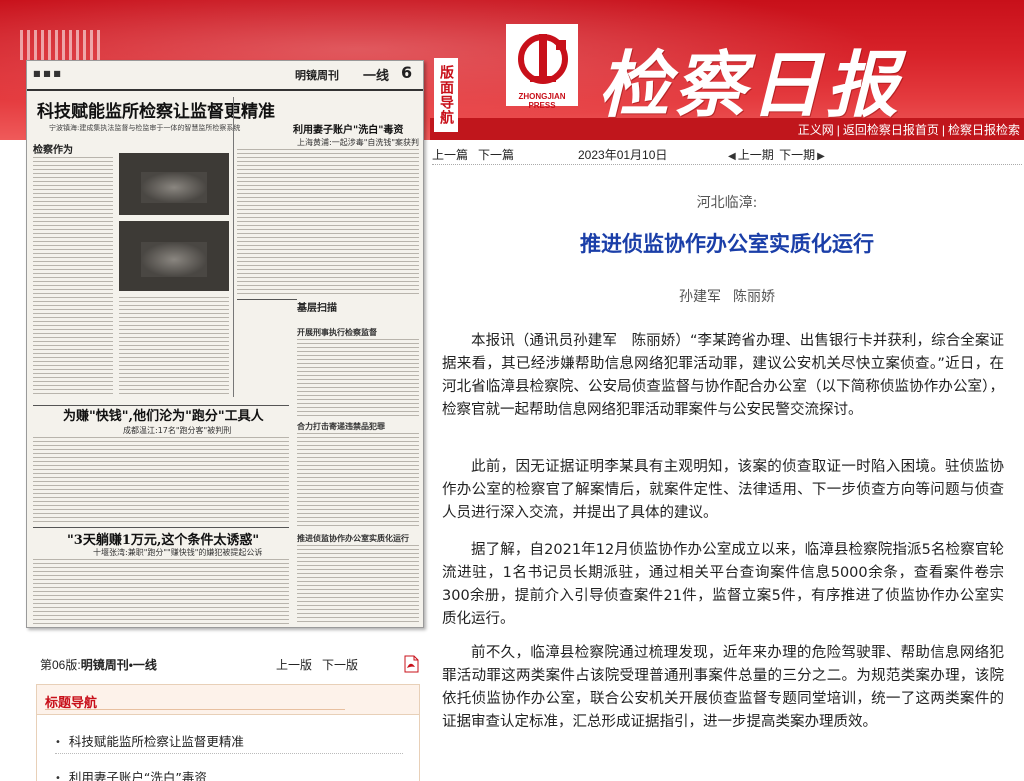  I want to click on page-pager: 上一版 下一版, so click(322, 664).